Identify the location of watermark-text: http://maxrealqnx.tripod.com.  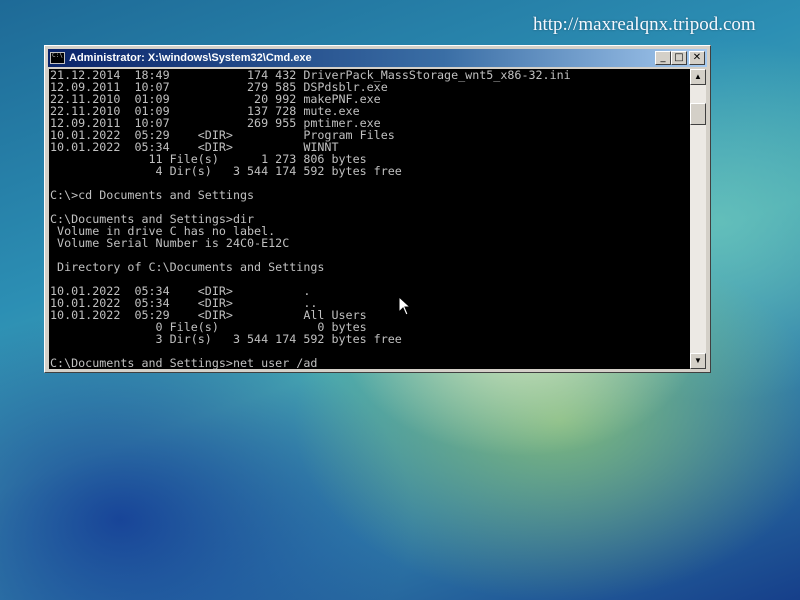
(644, 24).